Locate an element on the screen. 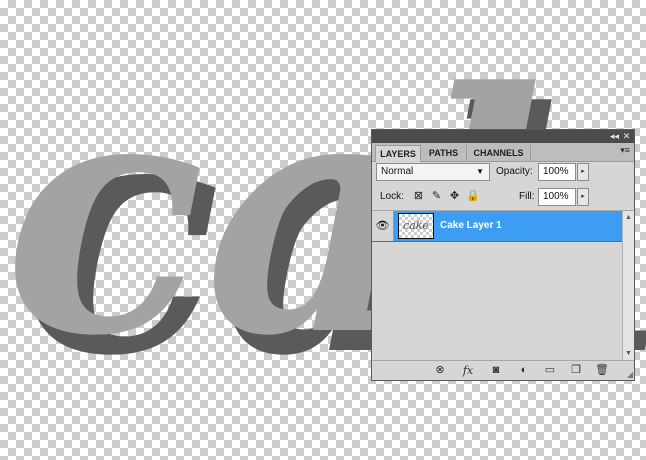  trash-icon: 🗑 is located at coordinates (602, 370).